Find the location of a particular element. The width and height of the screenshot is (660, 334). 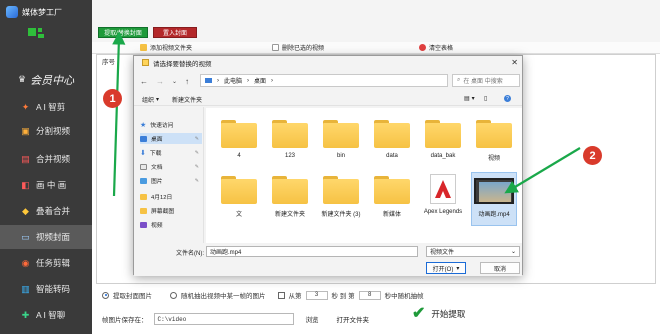

import-cover-tab: 置入封面 is located at coordinates (175, 32).